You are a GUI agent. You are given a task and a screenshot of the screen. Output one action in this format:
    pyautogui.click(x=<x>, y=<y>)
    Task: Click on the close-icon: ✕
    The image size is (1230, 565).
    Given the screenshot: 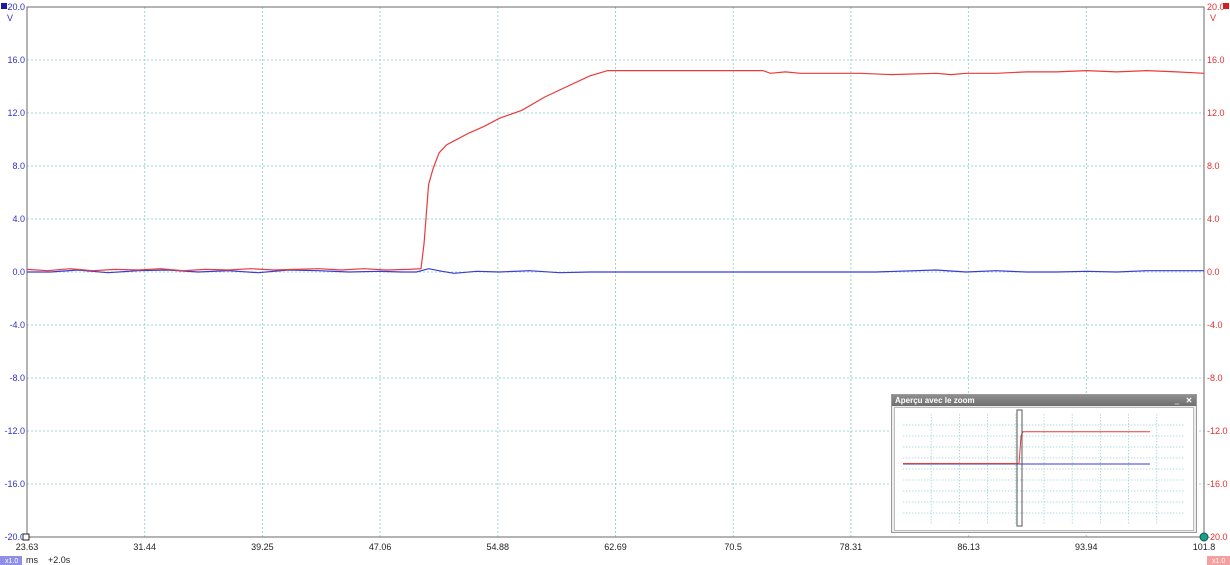 What is the action you would take?
    pyautogui.click(x=1189, y=400)
    